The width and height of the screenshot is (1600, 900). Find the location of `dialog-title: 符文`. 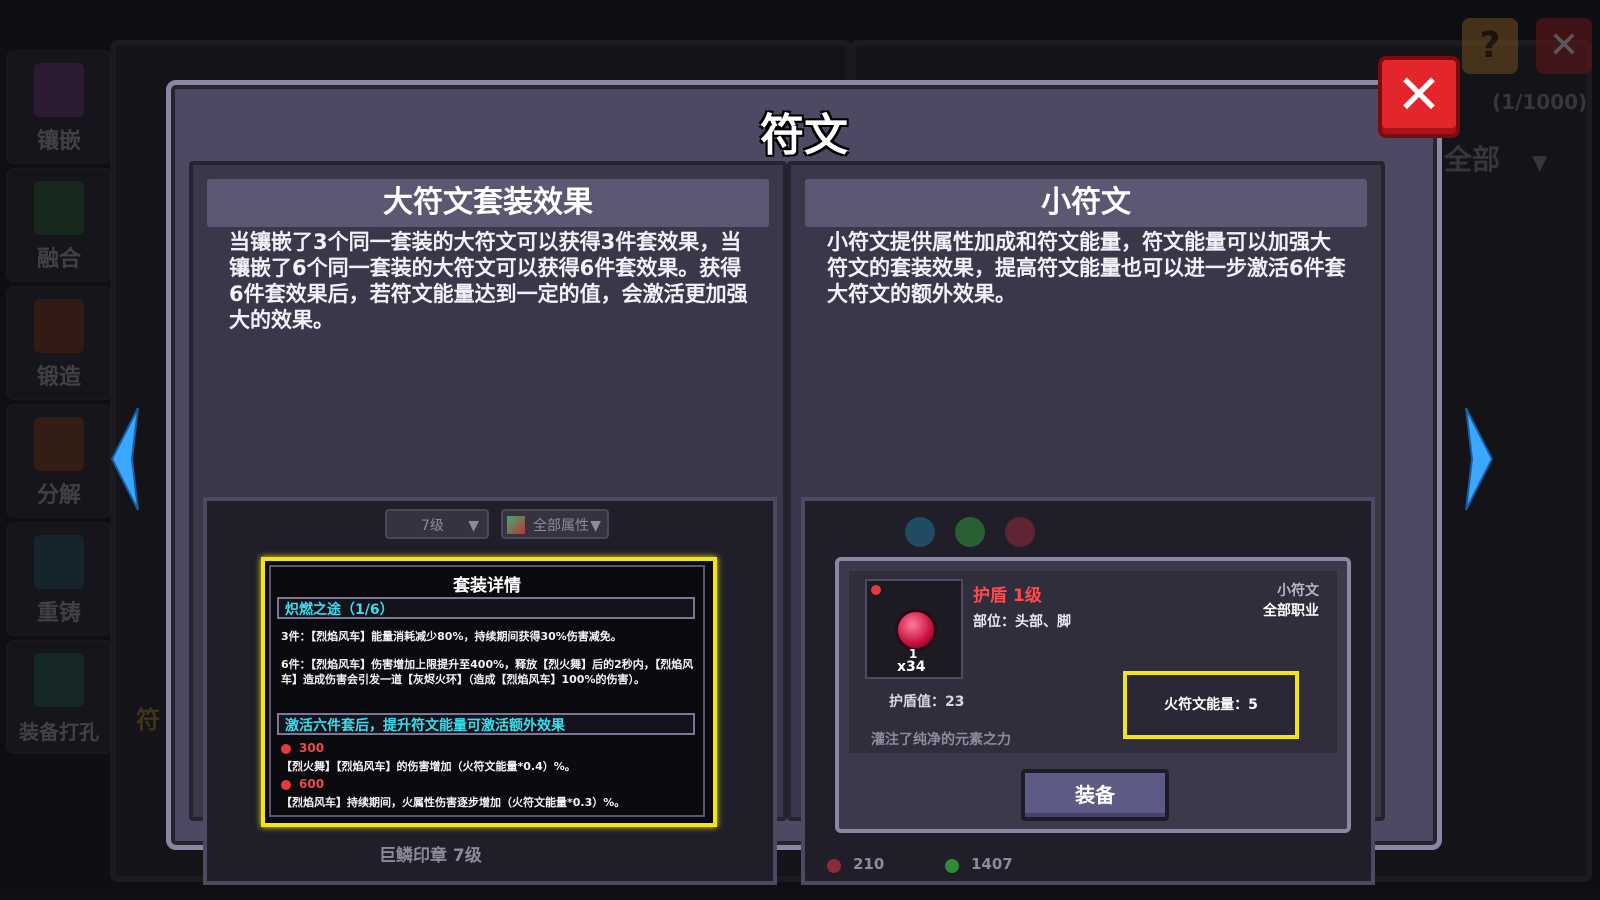

dialog-title: 符文 is located at coordinates (804, 135).